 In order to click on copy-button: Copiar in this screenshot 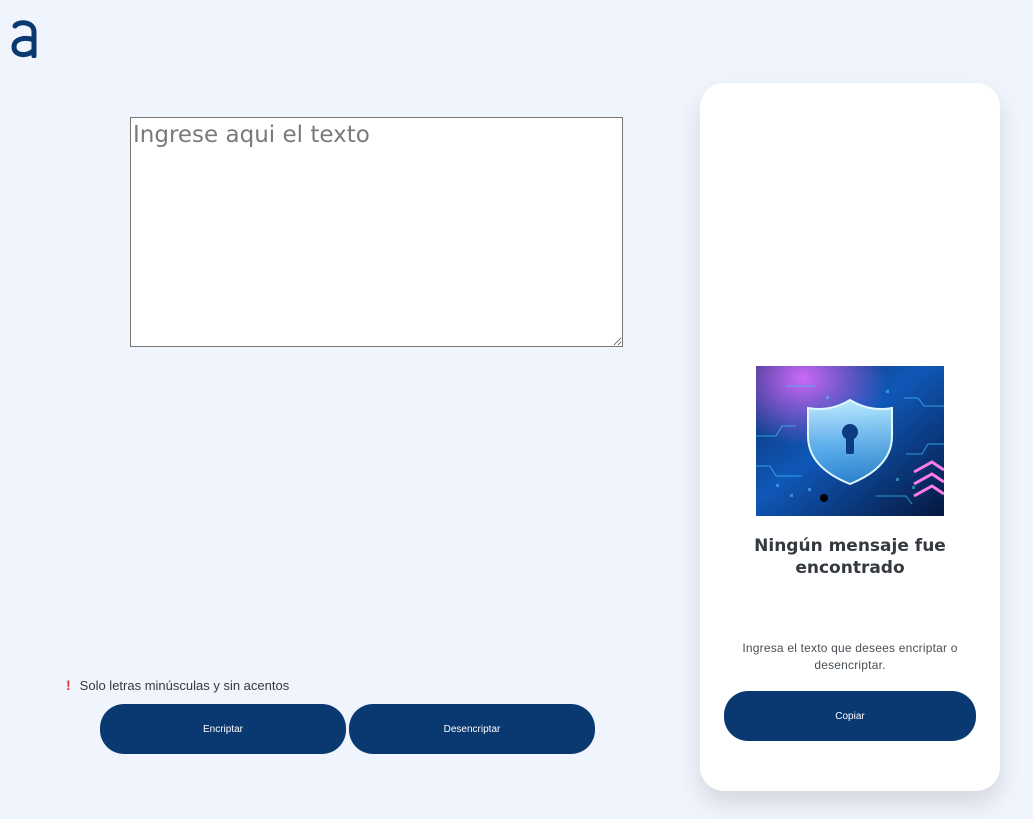, I will do `click(850, 716)`.